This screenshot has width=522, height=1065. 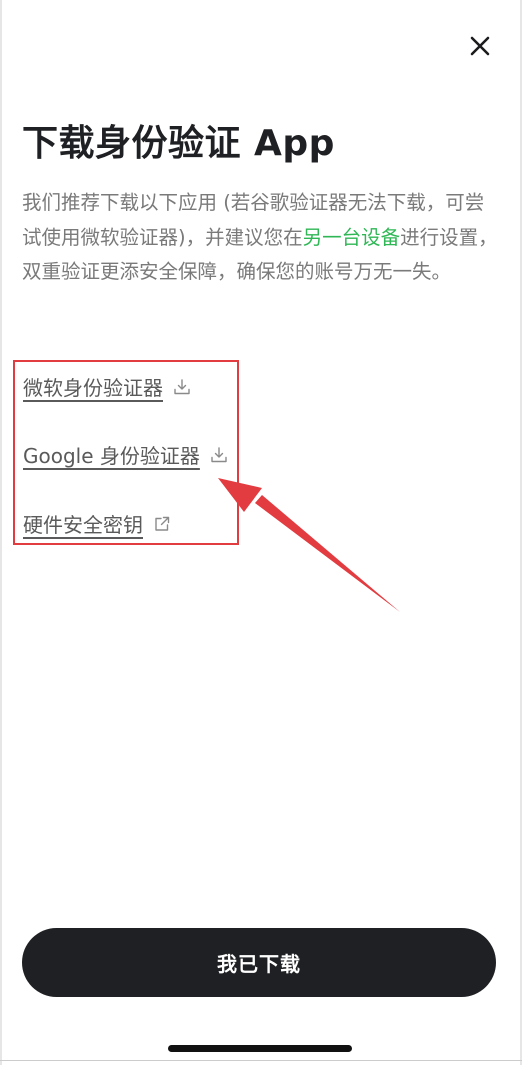 I want to click on hardware-security-key-link: 硬件安全密钥, so click(x=97, y=523).